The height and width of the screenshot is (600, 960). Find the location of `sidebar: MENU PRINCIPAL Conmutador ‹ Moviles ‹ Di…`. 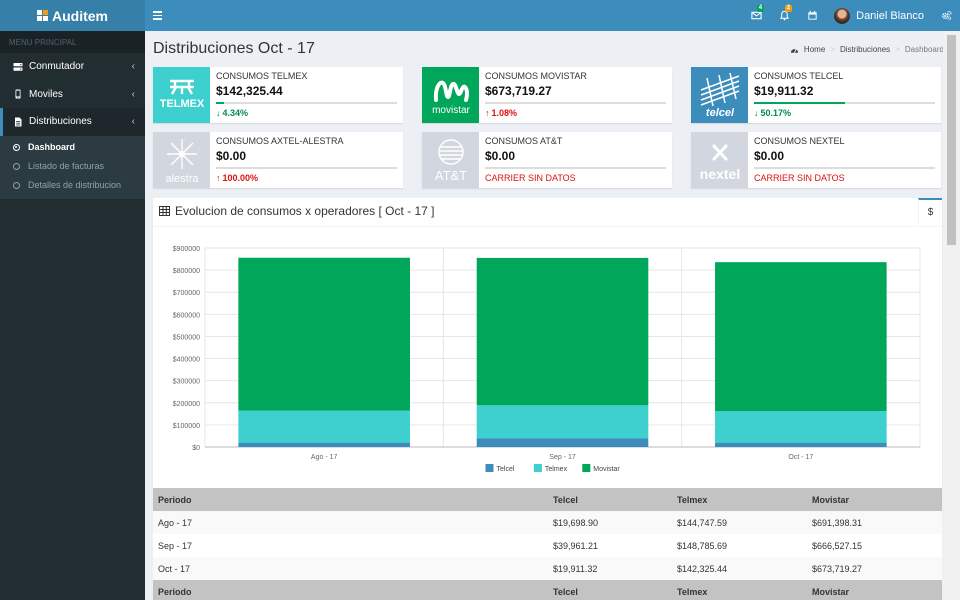

sidebar: MENU PRINCIPAL Conmutador ‹ Moviles ‹ Di… is located at coordinates (72, 315).